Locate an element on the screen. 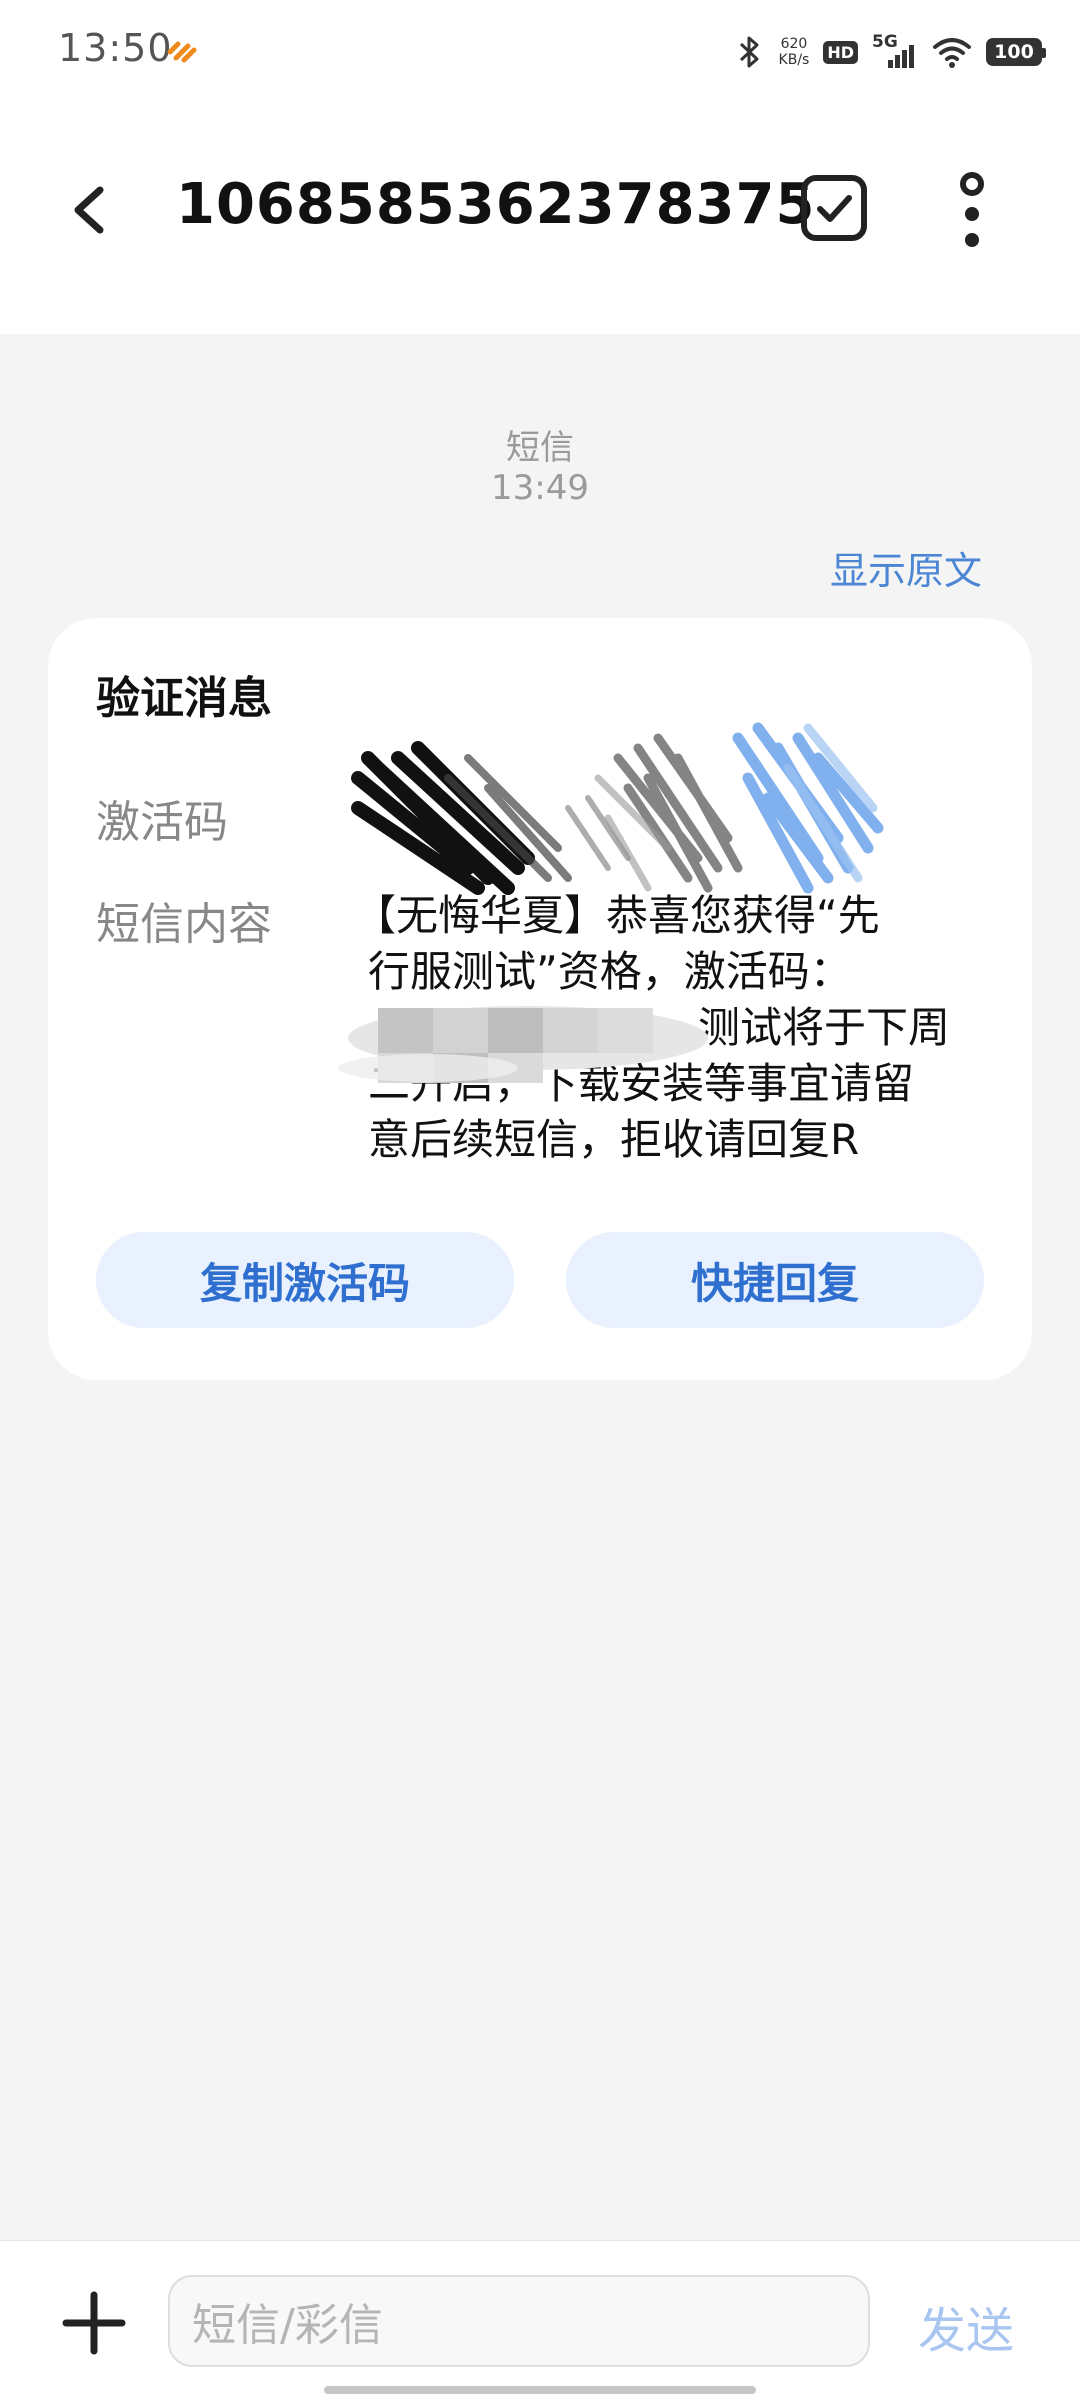 The image size is (1080, 2401). conversation-header: 1068585362378375 is located at coordinates (540, 217).